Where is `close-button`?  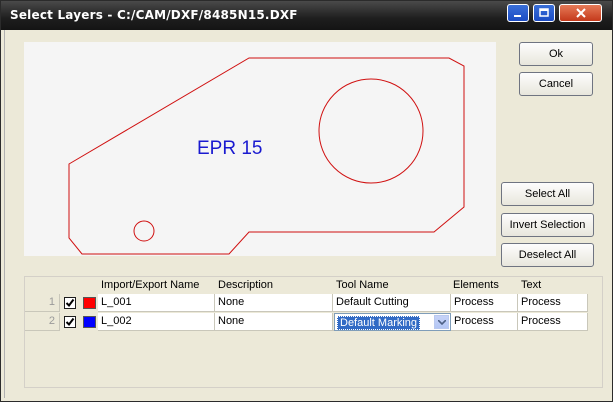 close-button is located at coordinates (580, 13).